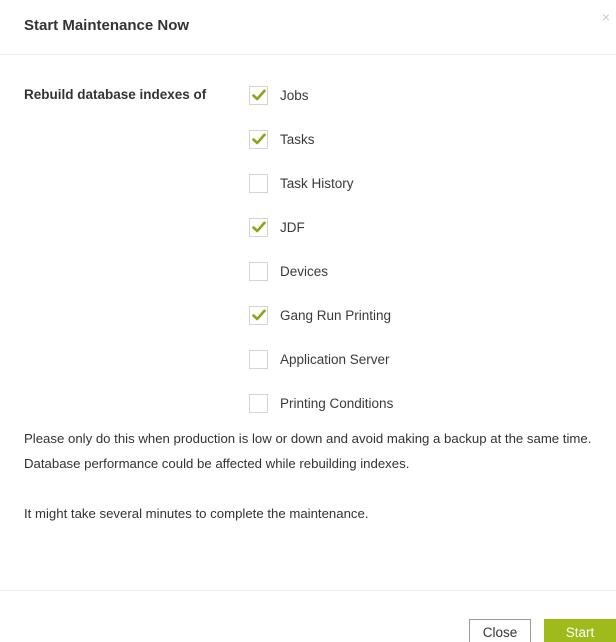 The width and height of the screenshot is (616, 642). What do you see at coordinates (317, 183) in the screenshot?
I see `checkbox-label: Task History` at bounding box center [317, 183].